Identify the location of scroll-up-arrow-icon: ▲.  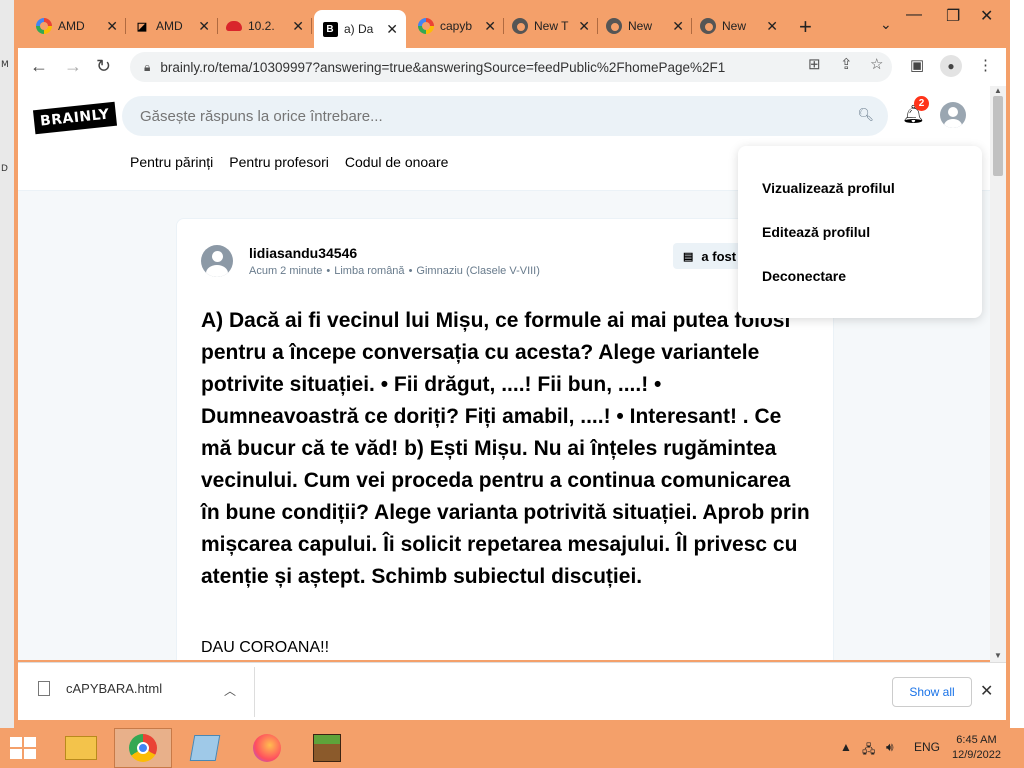
(998, 90).